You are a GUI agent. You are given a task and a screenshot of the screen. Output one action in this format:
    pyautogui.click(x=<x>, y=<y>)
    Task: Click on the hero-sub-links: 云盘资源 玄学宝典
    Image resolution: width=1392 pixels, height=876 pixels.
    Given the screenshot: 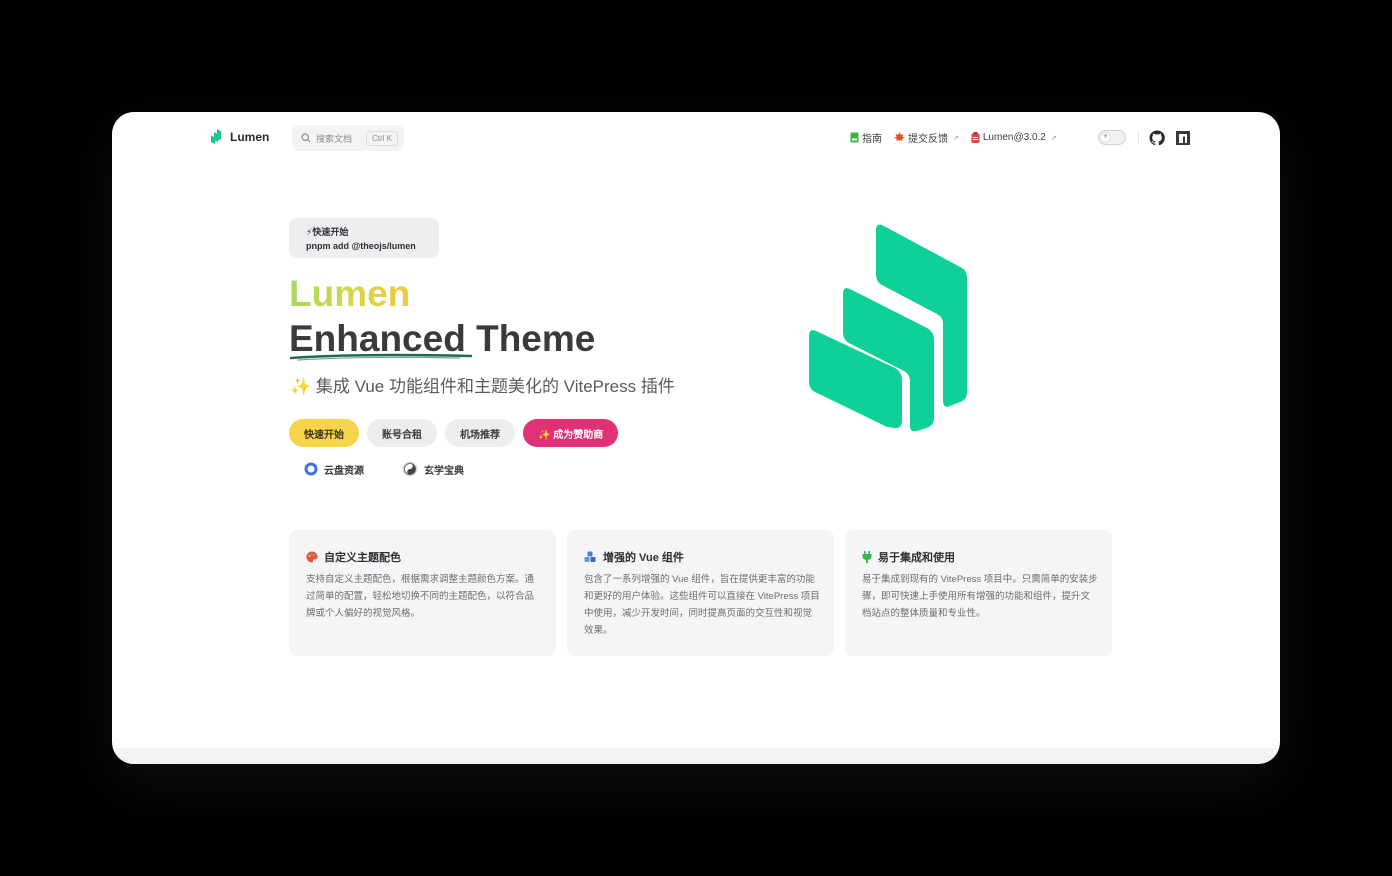 What is the action you would take?
    pyautogui.click(x=384, y=469)
    